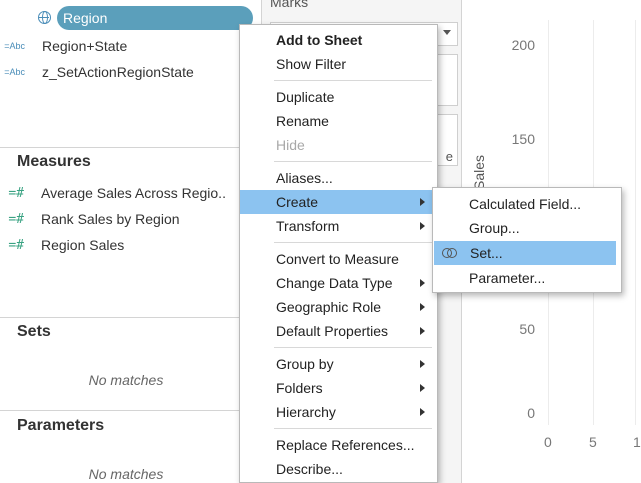 Image resolution: width=641 pixels, height=483 pixels. I want to click on menu-item-hide: Hide, so click(290, 145).